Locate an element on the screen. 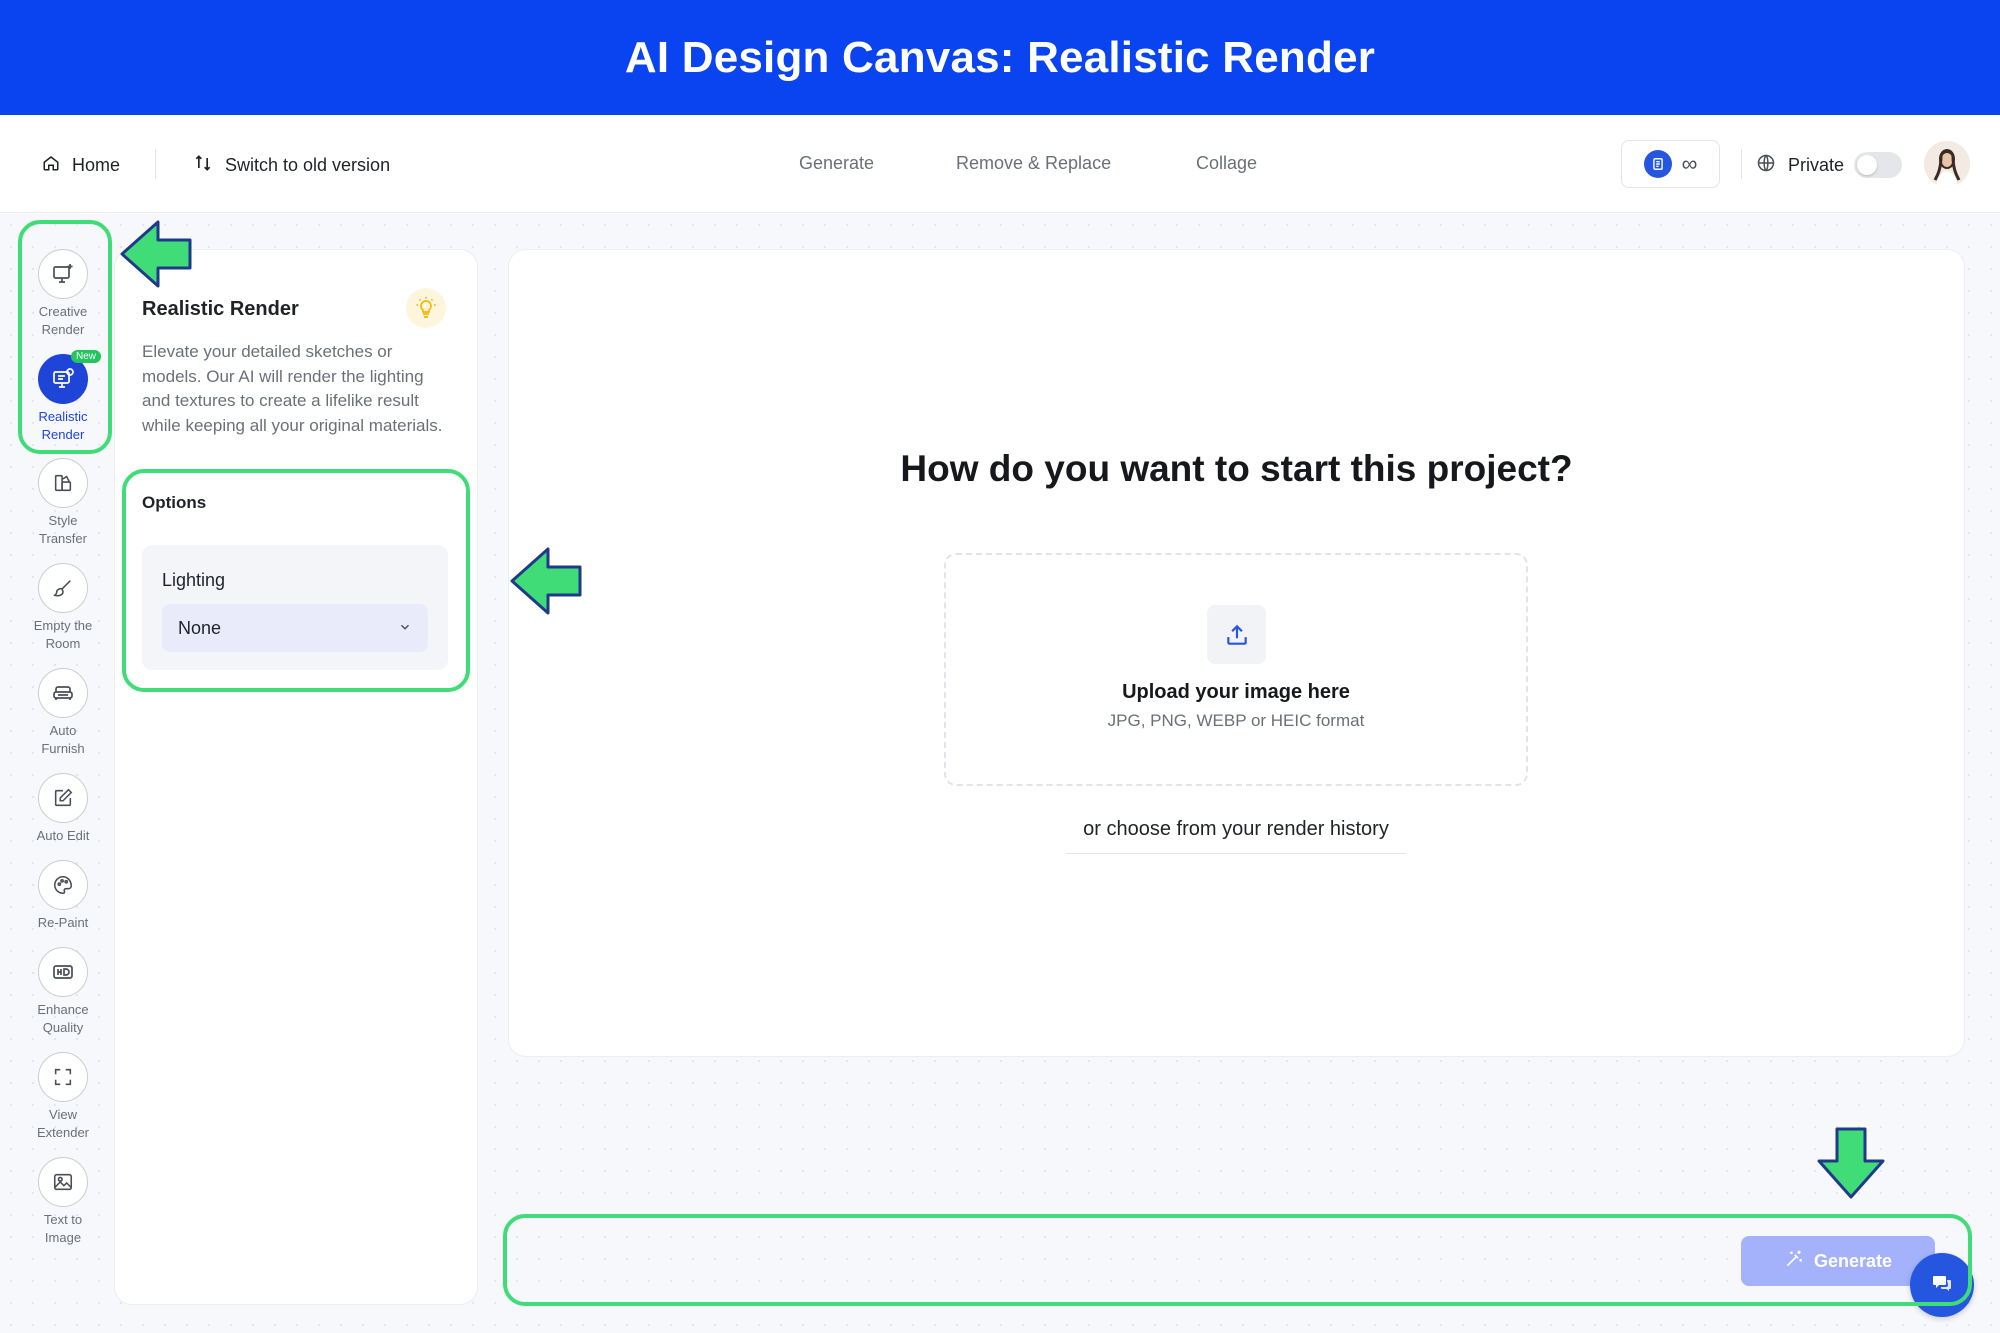  tab-collage: Collage is located at coordinates (1226, 163).